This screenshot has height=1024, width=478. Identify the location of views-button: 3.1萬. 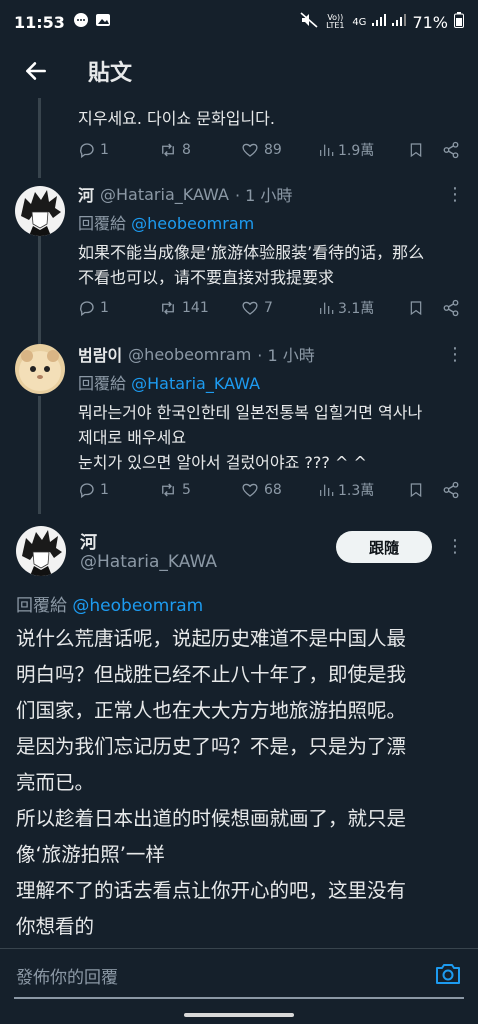
(363, 308).